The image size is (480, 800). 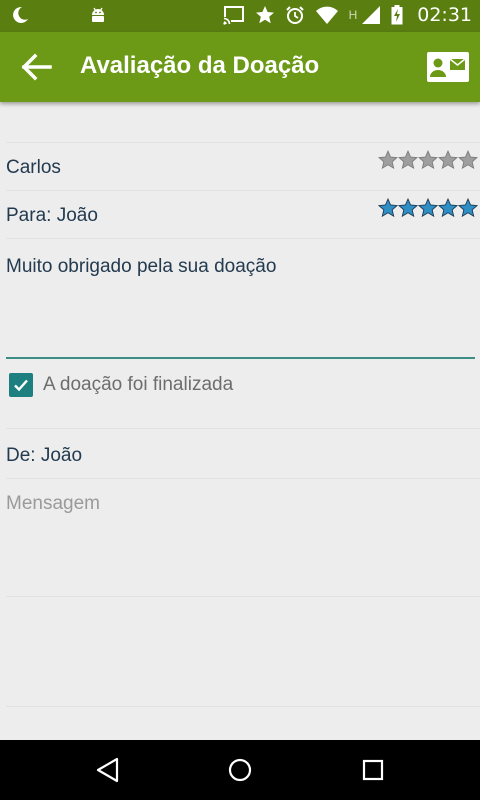 What do you see at coordinates (371, 15) in the screenshot?
I see `signal-icon` at bounding box center [371, 15].